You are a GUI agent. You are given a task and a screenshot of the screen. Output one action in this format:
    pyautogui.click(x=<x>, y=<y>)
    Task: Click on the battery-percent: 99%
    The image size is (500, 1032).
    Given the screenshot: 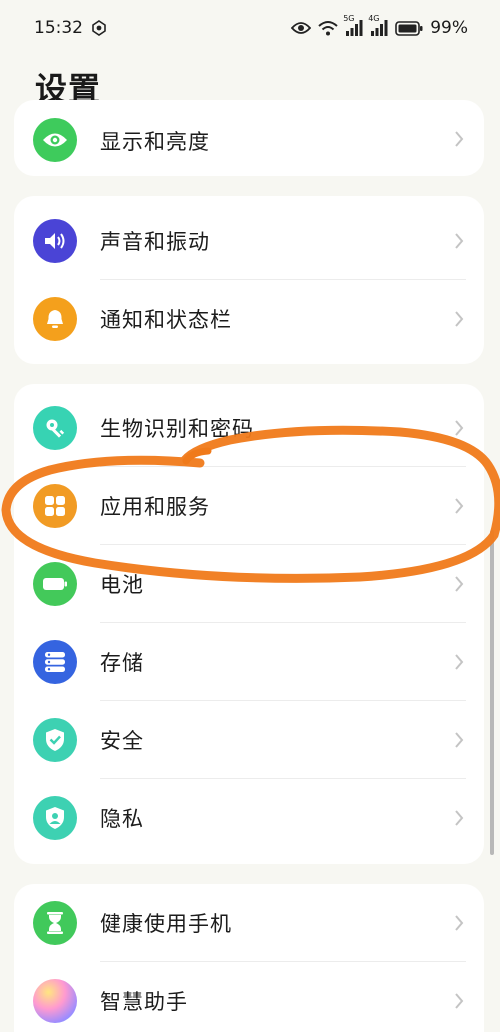 What is the action you would take?
    pyautogui.click(x=449, y=28)
    